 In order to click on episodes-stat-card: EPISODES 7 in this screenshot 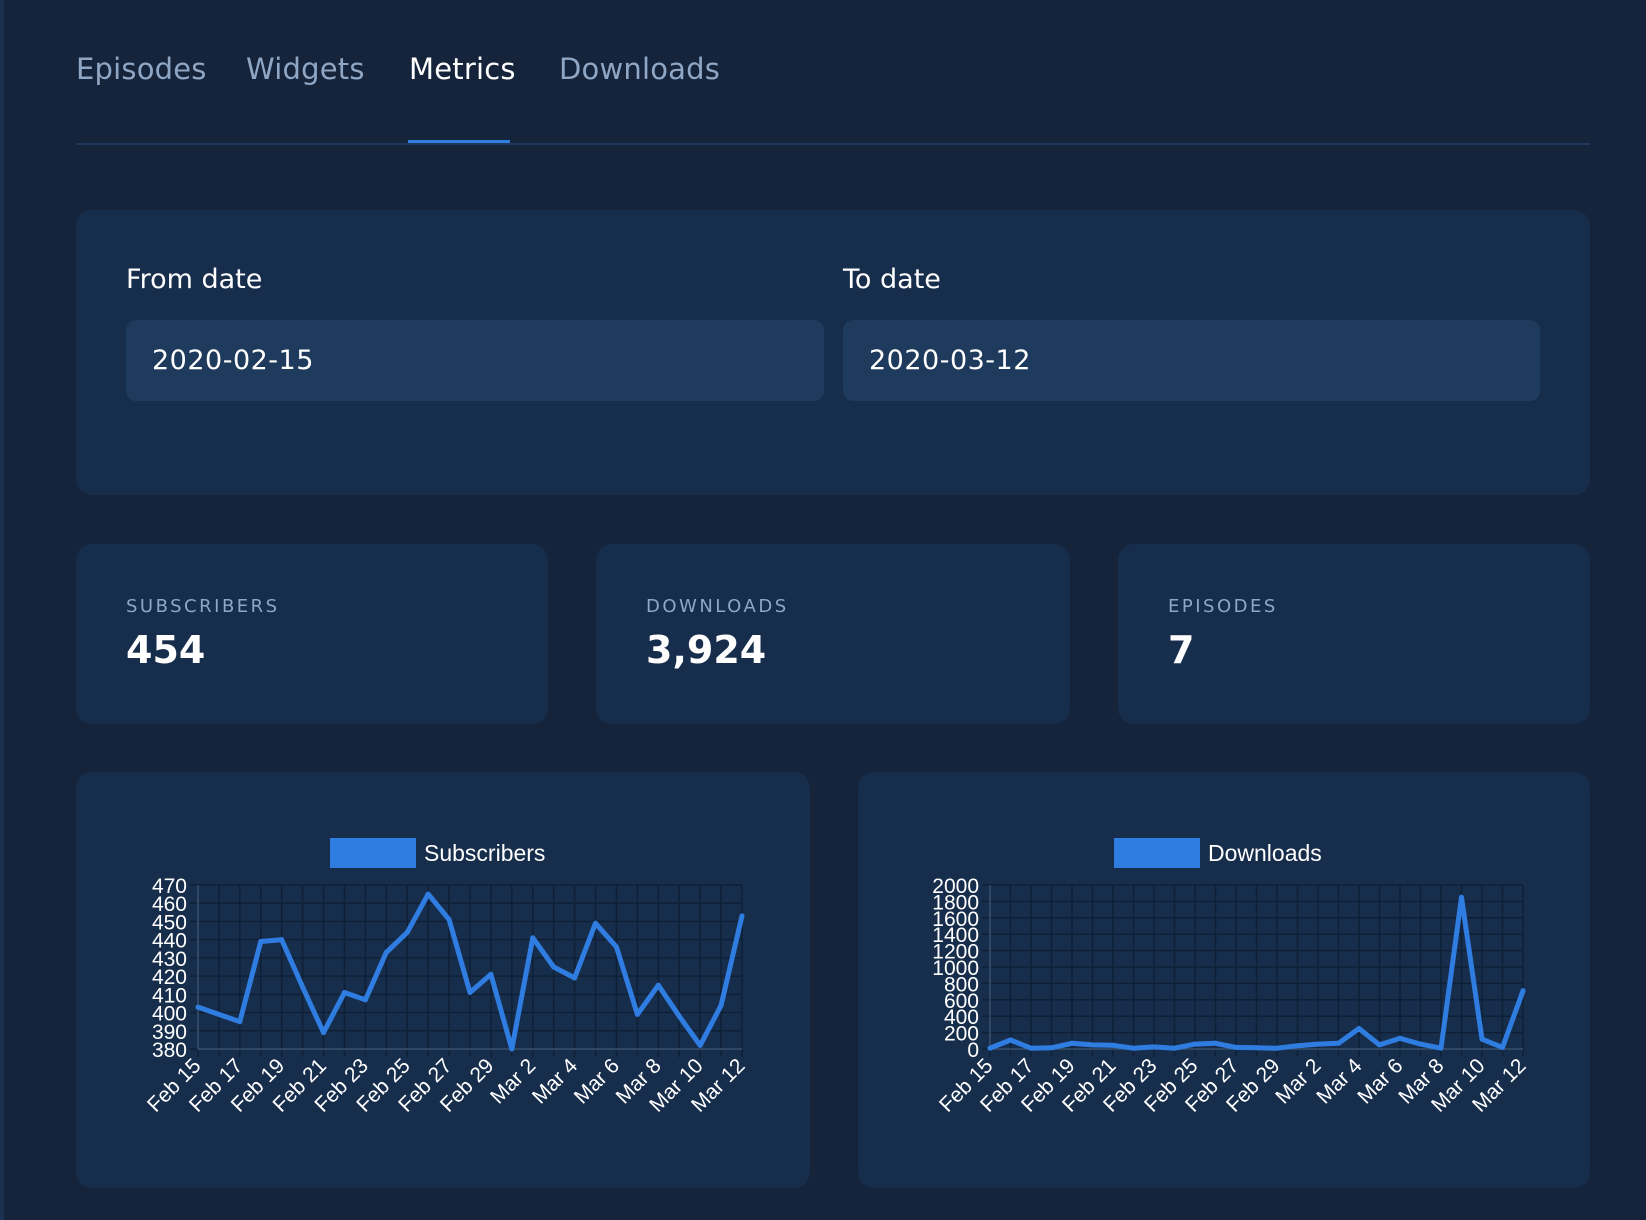, I will do `click(1354, 634)`.